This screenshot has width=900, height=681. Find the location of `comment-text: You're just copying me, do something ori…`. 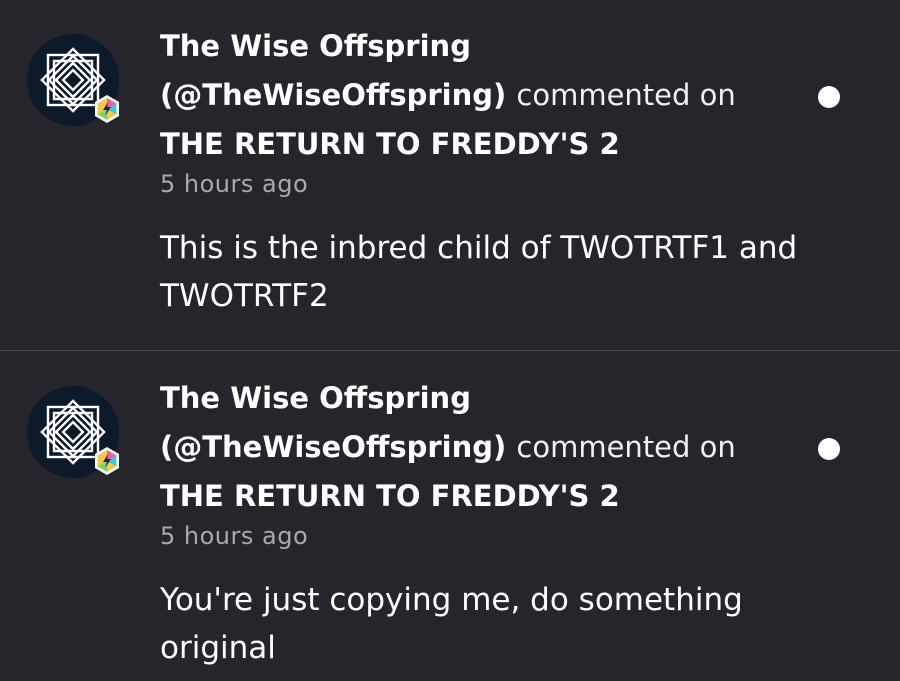

comment-text: You're just copying me, do something ori… is located at coordinates (451, 624).